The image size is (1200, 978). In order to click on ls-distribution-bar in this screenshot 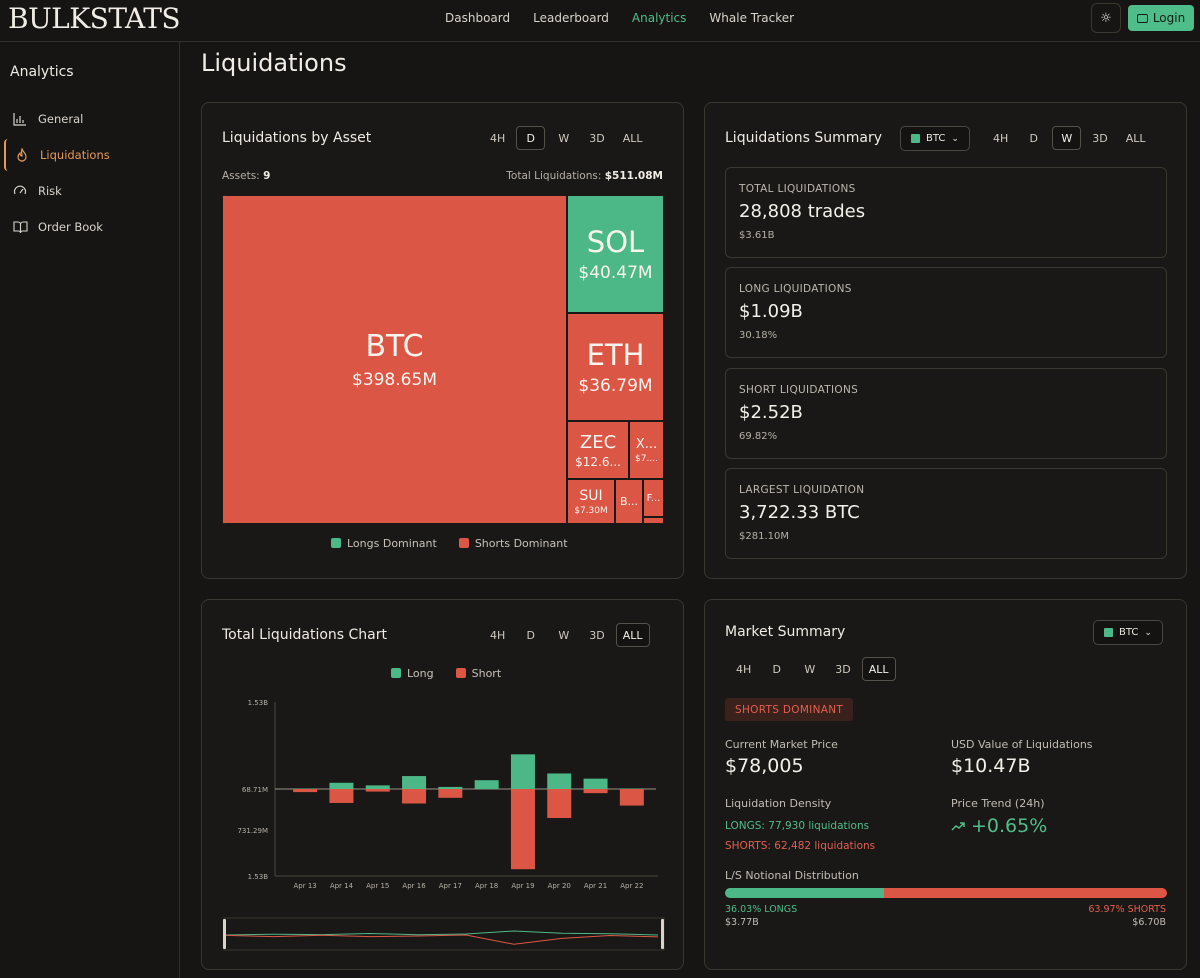, I will do `click(946, 893)`.